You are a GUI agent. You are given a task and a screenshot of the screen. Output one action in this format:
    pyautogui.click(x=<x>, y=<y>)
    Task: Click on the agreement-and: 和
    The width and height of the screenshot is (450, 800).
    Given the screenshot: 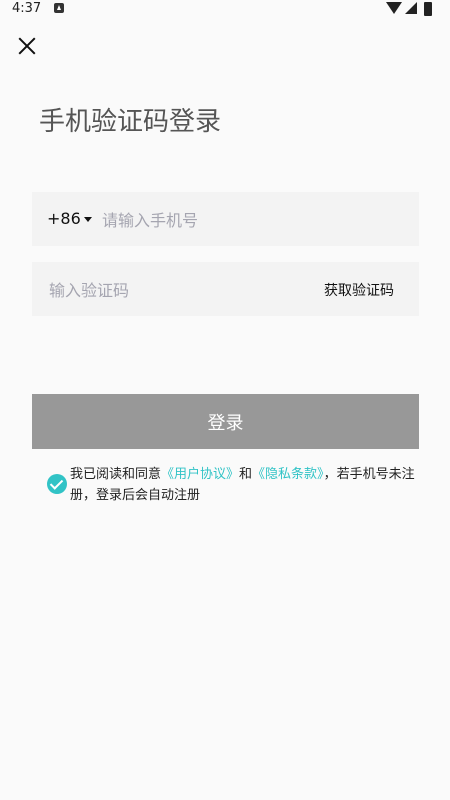 What is the action you would take?
    pyautogui.click(x=246, y=474)
    